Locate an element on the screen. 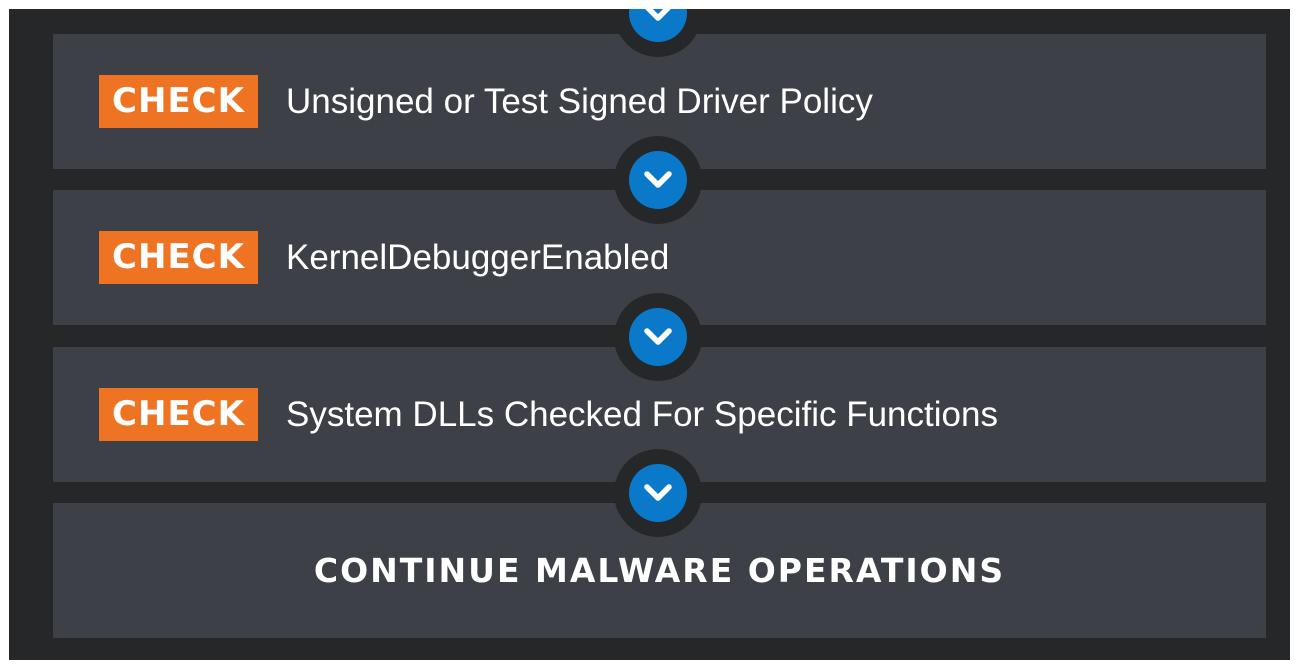 This screenshot has width=1299, height=669. step-label: KernelDebuggerEnabled is located at coordinates (478, 257).